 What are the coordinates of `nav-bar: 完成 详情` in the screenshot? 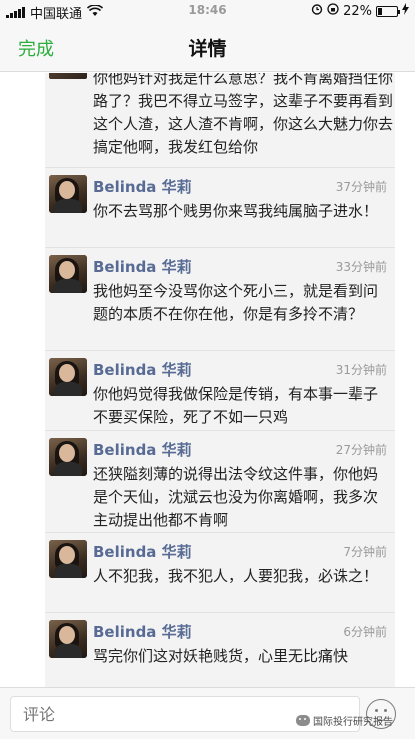 It's located at (207, 47).